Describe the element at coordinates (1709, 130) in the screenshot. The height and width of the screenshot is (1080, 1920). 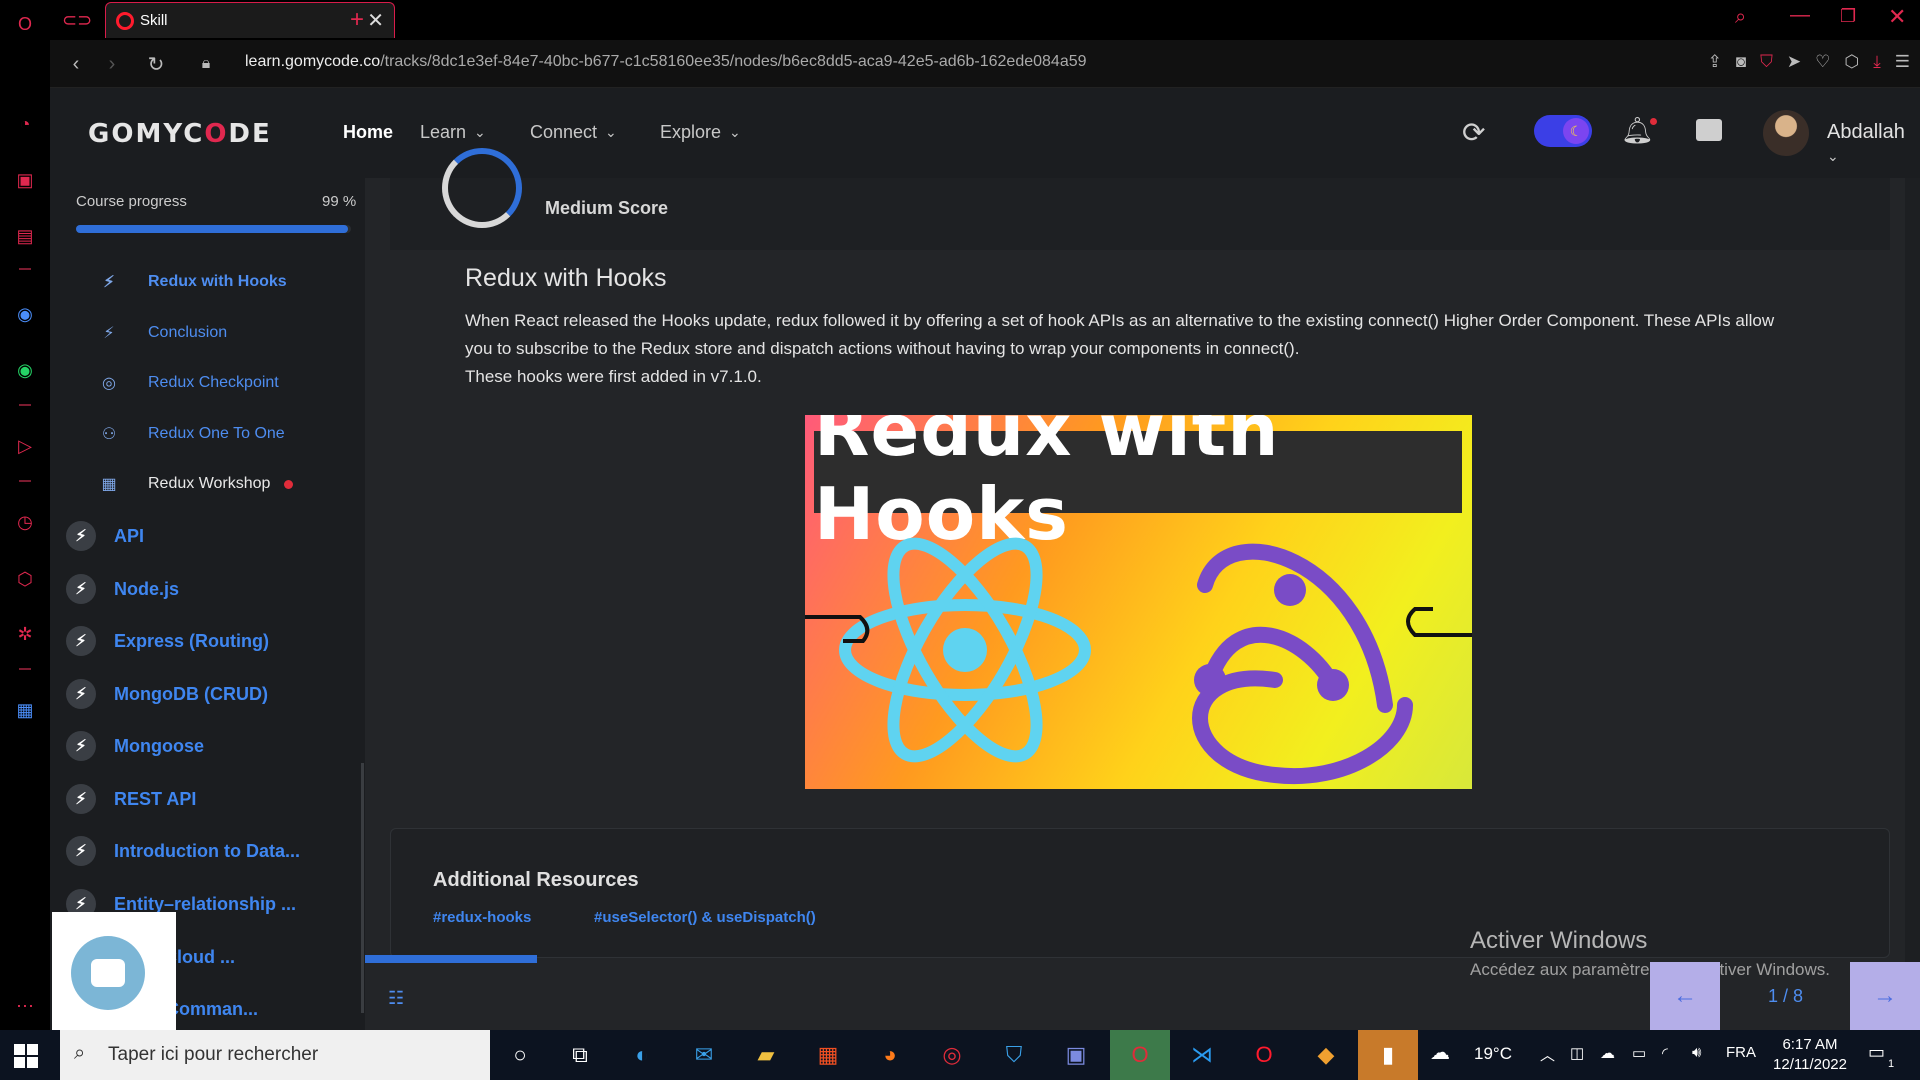
I see `chat-icon` at that location.